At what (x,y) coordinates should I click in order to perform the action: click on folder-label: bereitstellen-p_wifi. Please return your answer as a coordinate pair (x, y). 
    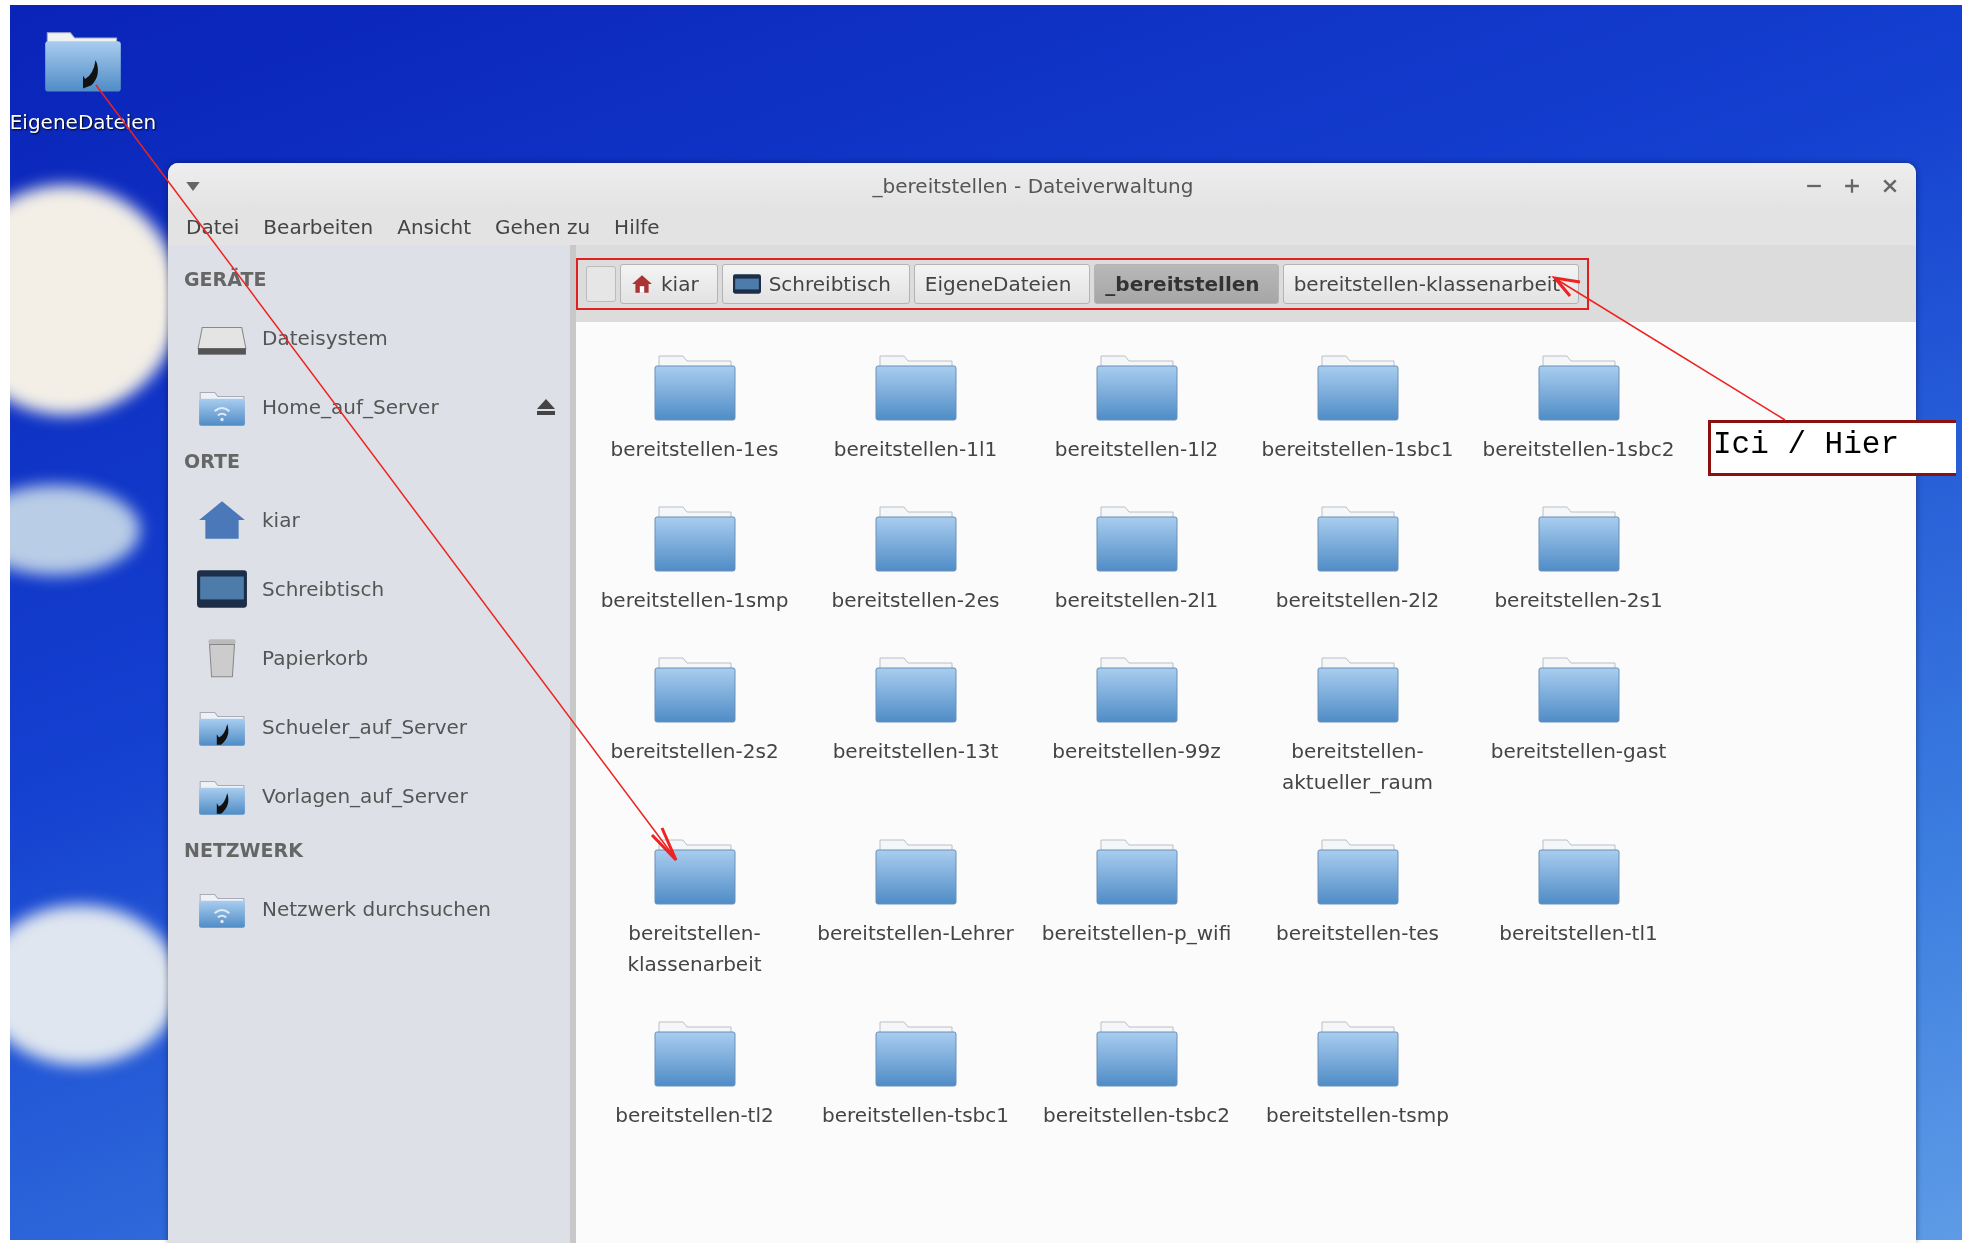
    Looking at the image, I should click on (1136, 933).